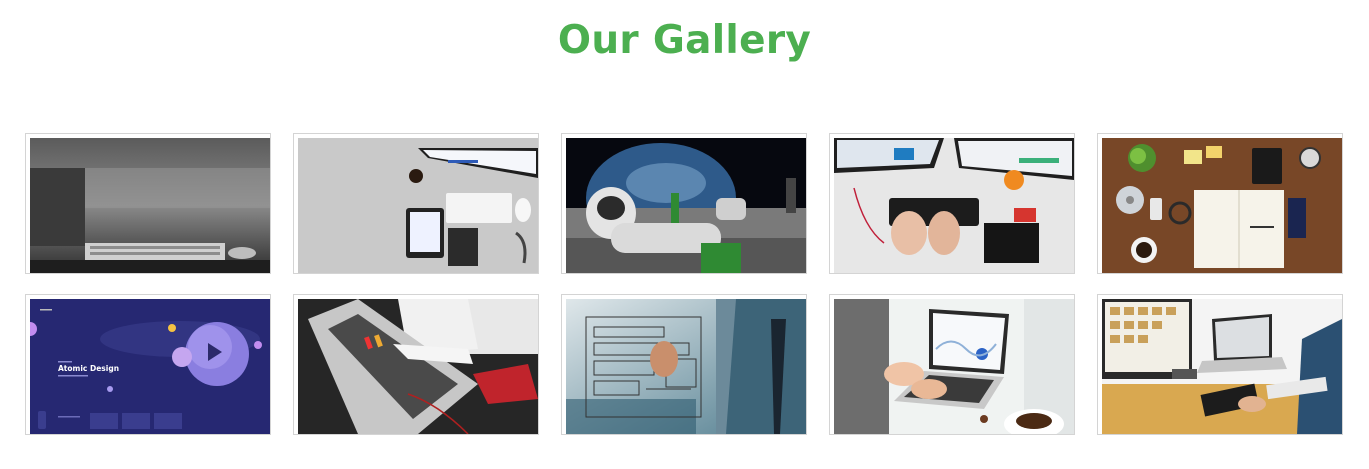 This screenshot has height=469, width=1369. I want to click on gallery-image-laptop-analytics, so click(954, 366).